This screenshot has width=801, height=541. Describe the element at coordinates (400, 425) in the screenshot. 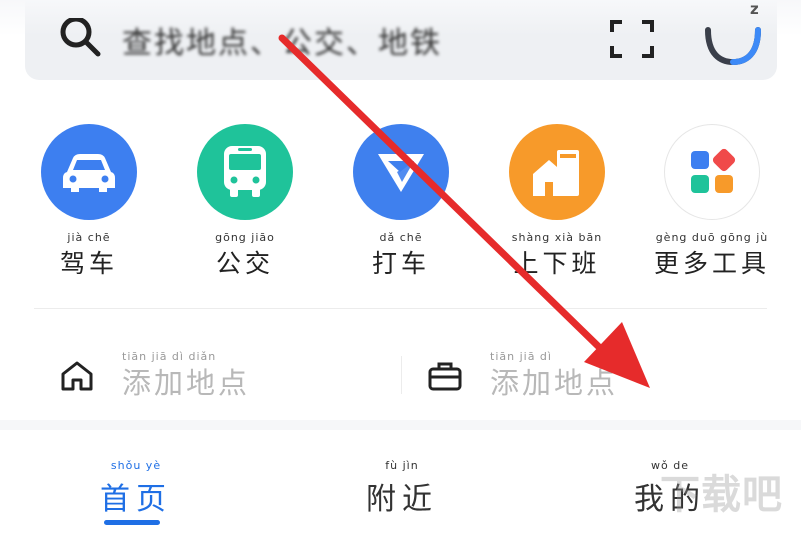

I see `section-gap` at that location.